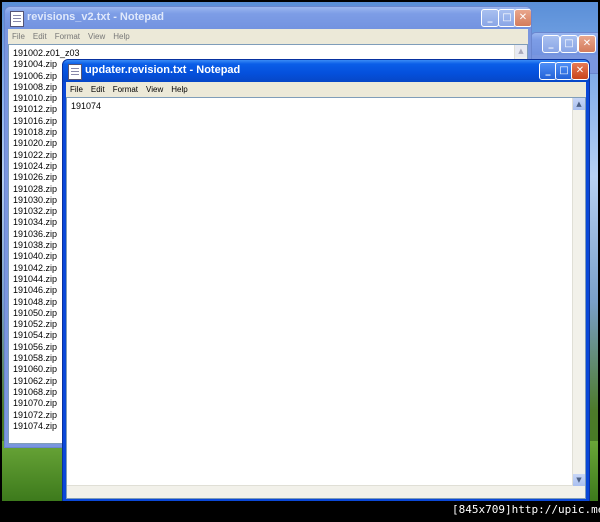 The image size is (600, 522). I want to click on updater-content: 191074, so click(86, 106).